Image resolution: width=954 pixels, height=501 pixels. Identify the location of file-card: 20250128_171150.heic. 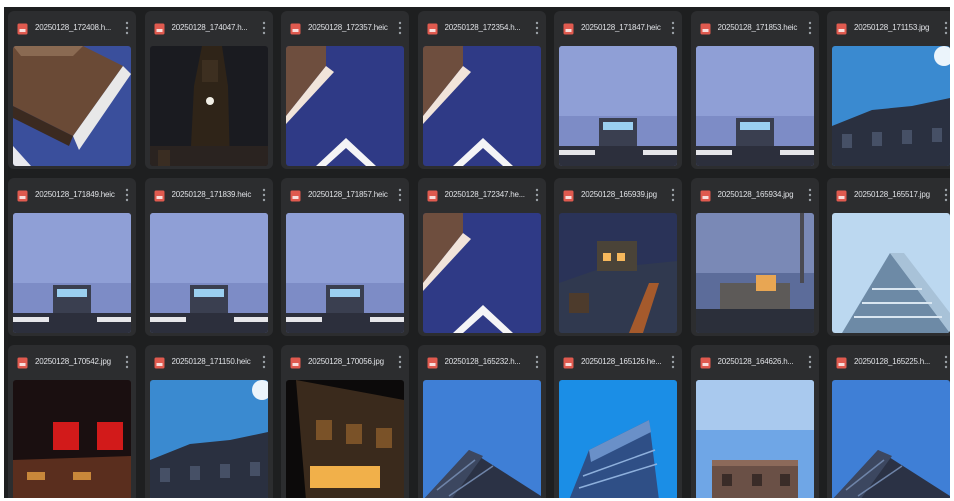
(208, 421).